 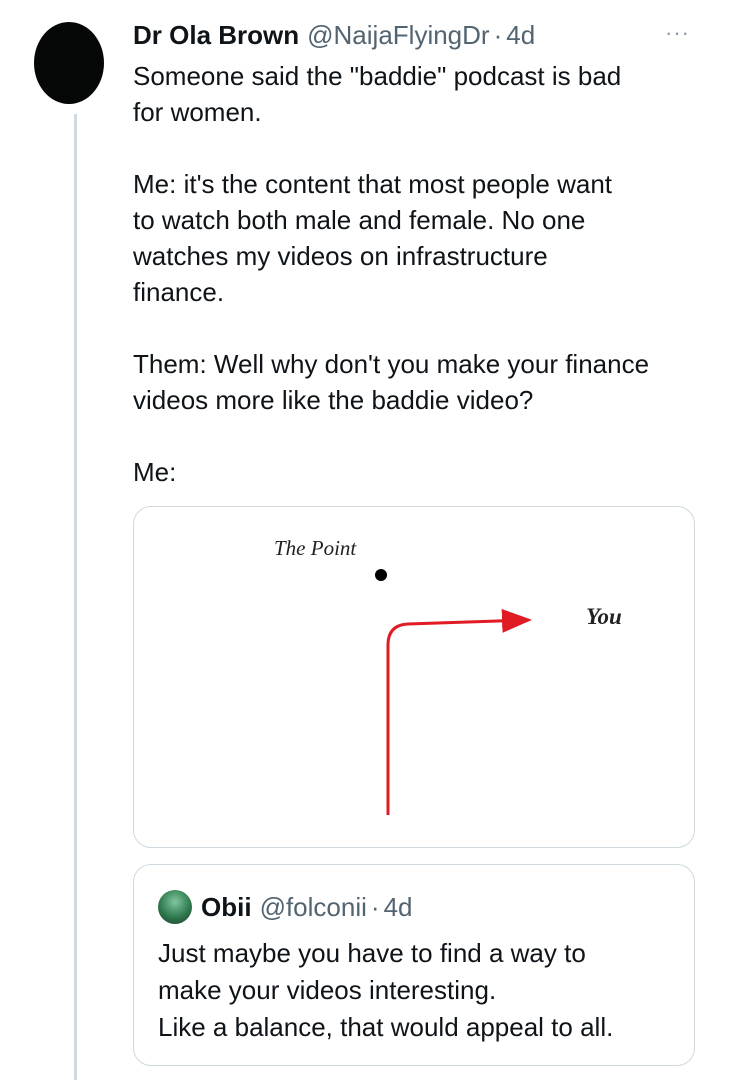 What do you see at coordinates (398, 35) in the screenshot?
I see `author-handle: @NaijaFlyingDr` at bounding box center [398, 35].